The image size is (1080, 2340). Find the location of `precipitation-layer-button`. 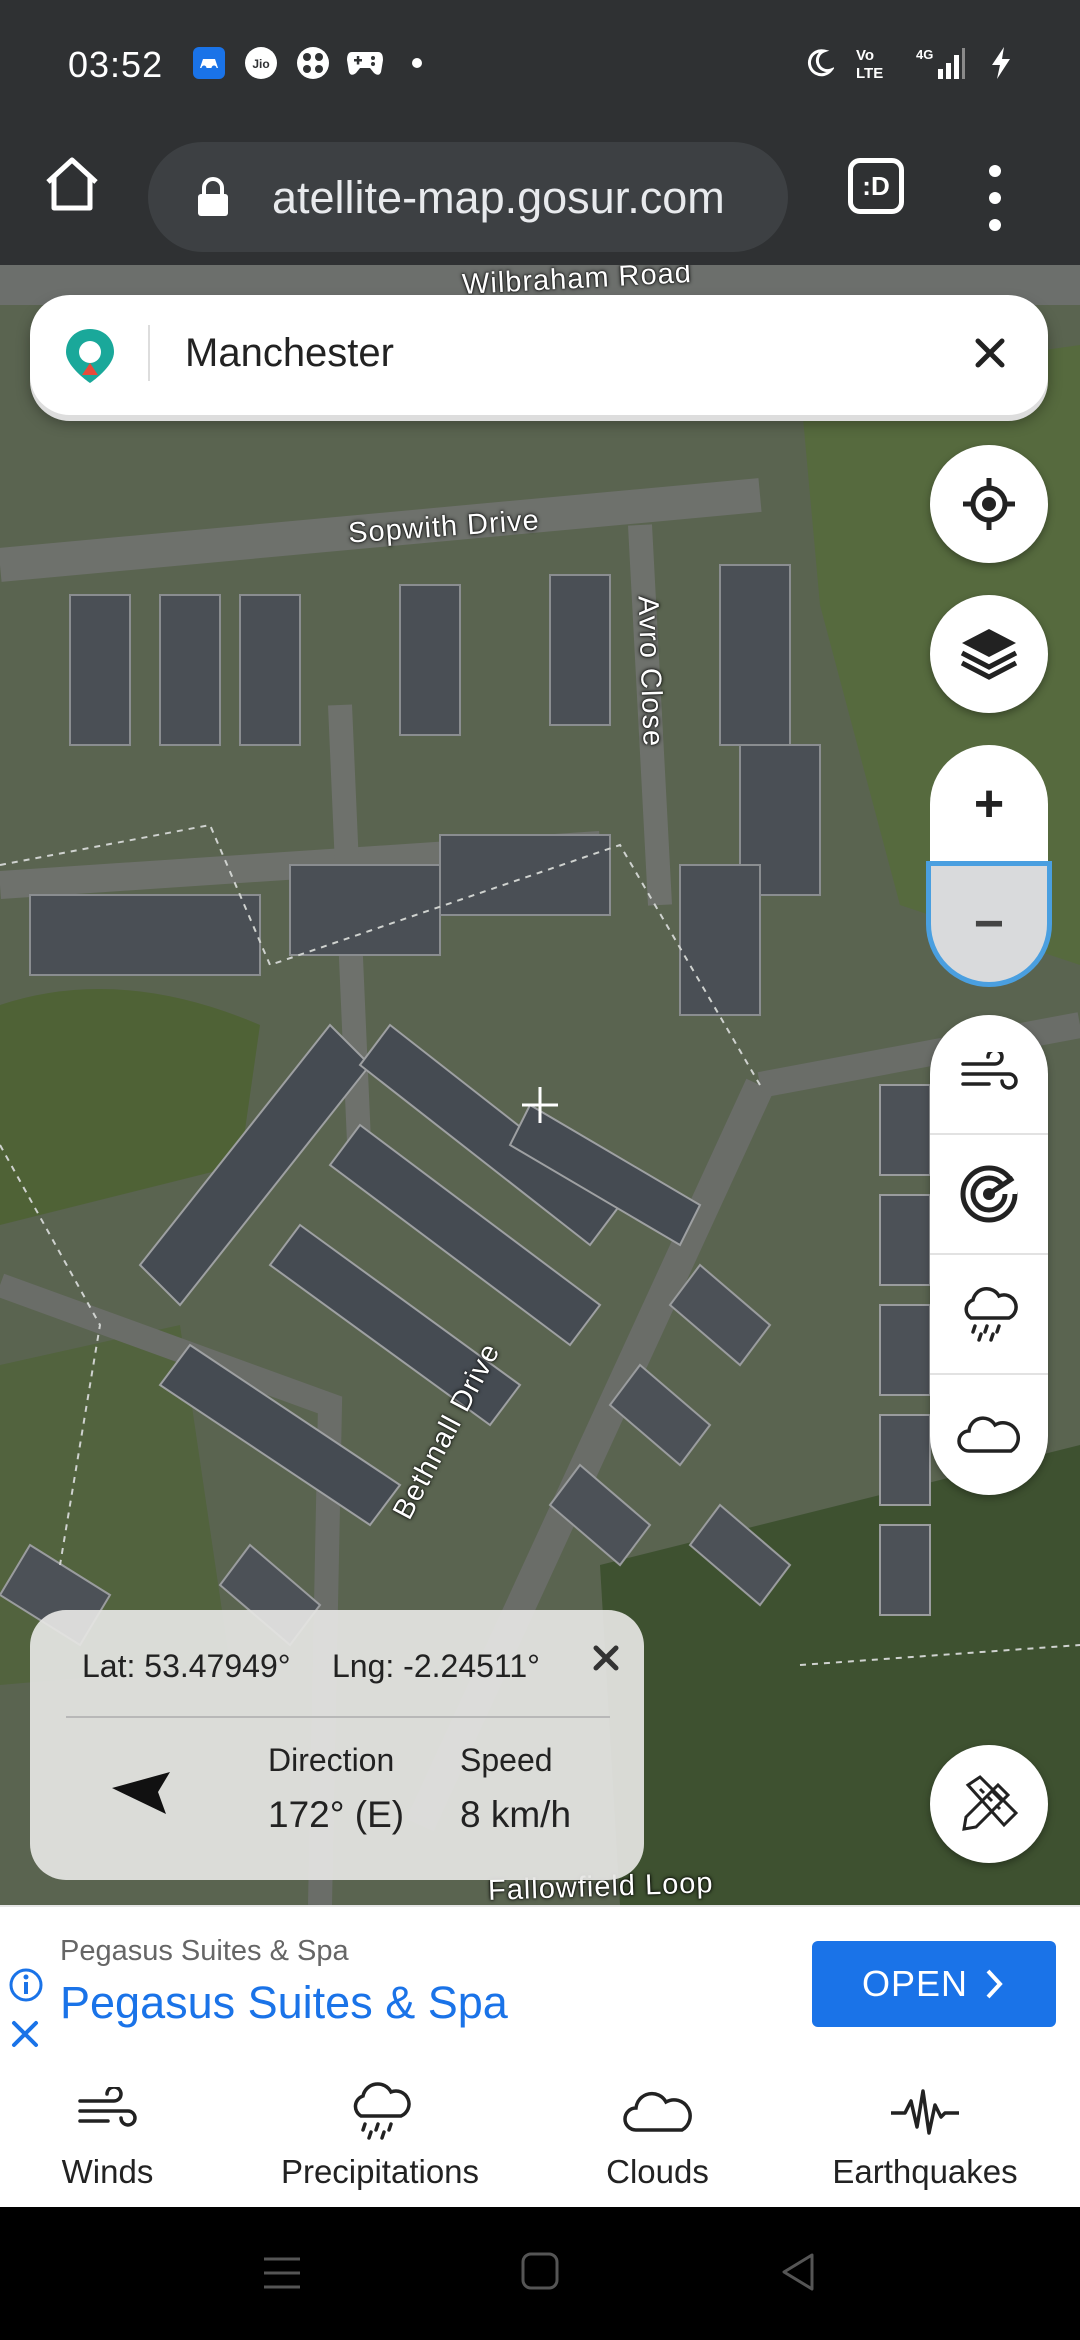

precipitation-layer-button is located at coordinates (989, 1315).